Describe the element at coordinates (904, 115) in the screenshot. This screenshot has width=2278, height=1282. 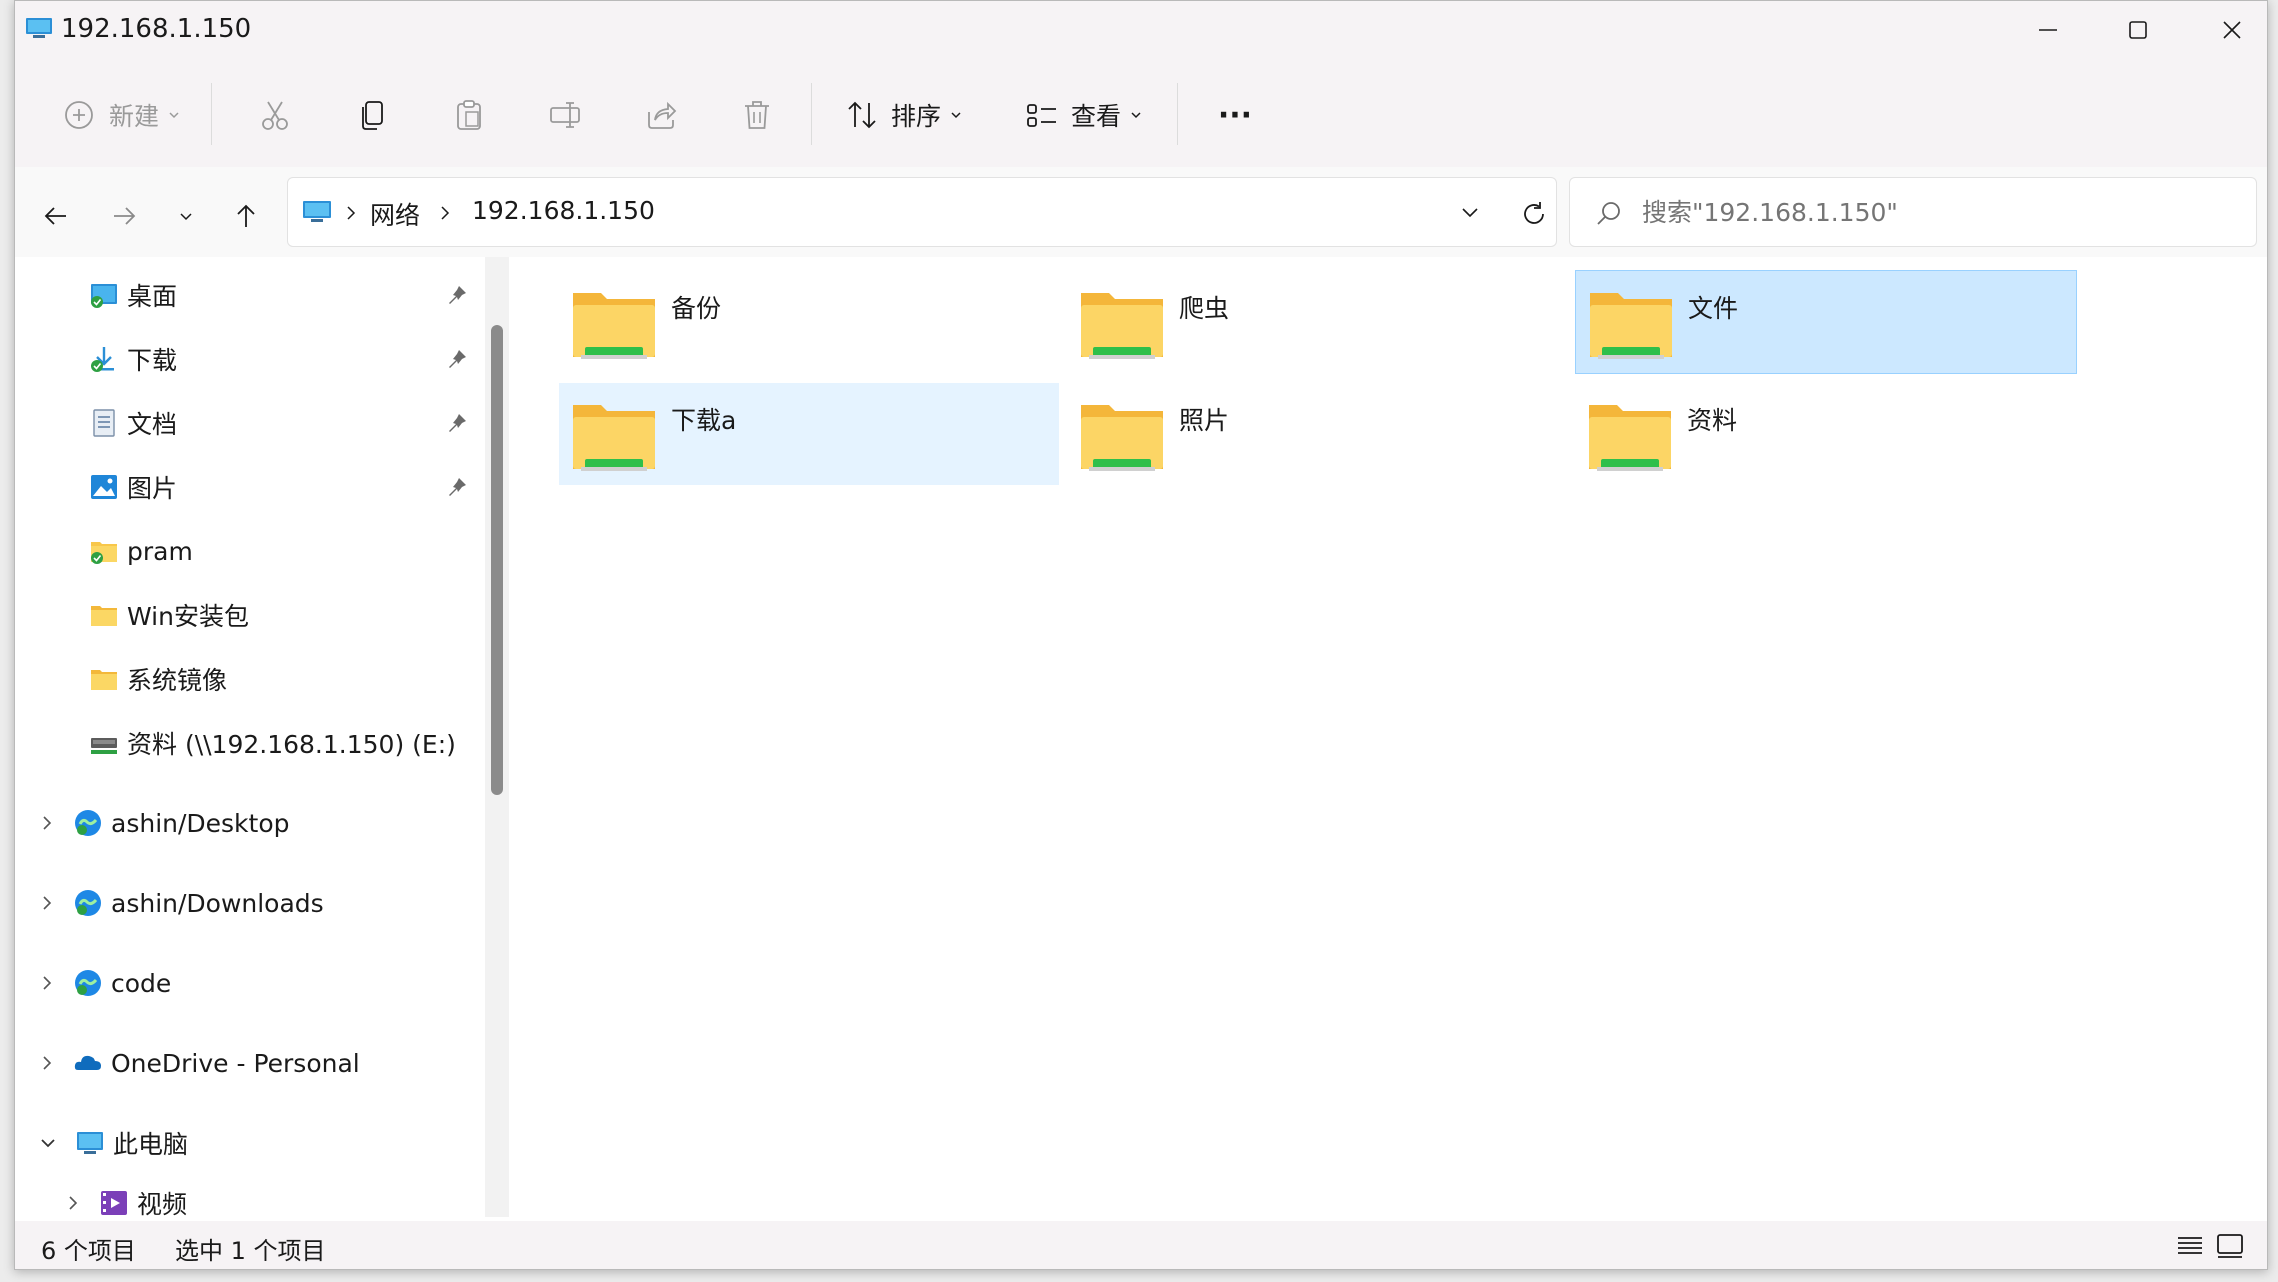
I see `sort-button: 排序` at that location.